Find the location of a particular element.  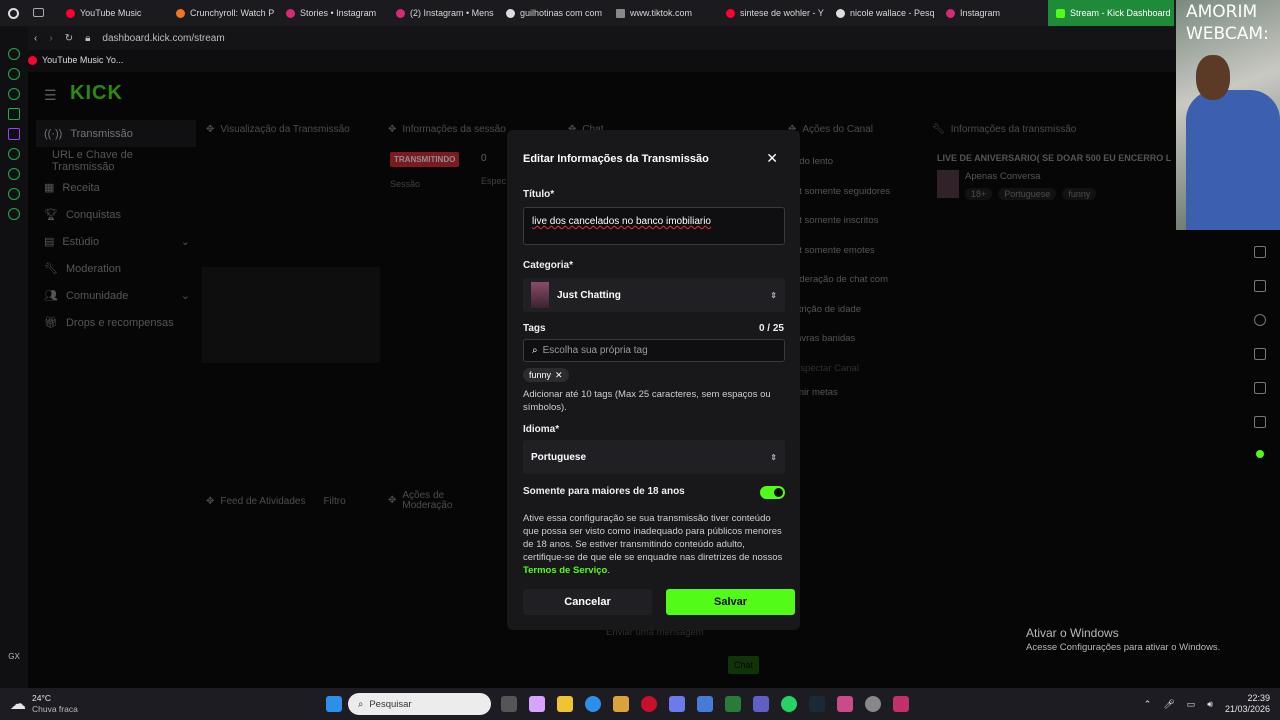

browser-sidebar: GX is located at coordinates (14, 357).